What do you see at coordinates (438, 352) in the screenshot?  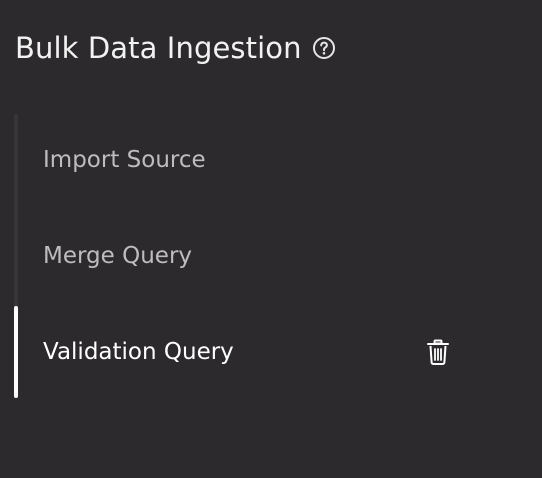 I see `trash-icon` at bounding box center [438, 352].